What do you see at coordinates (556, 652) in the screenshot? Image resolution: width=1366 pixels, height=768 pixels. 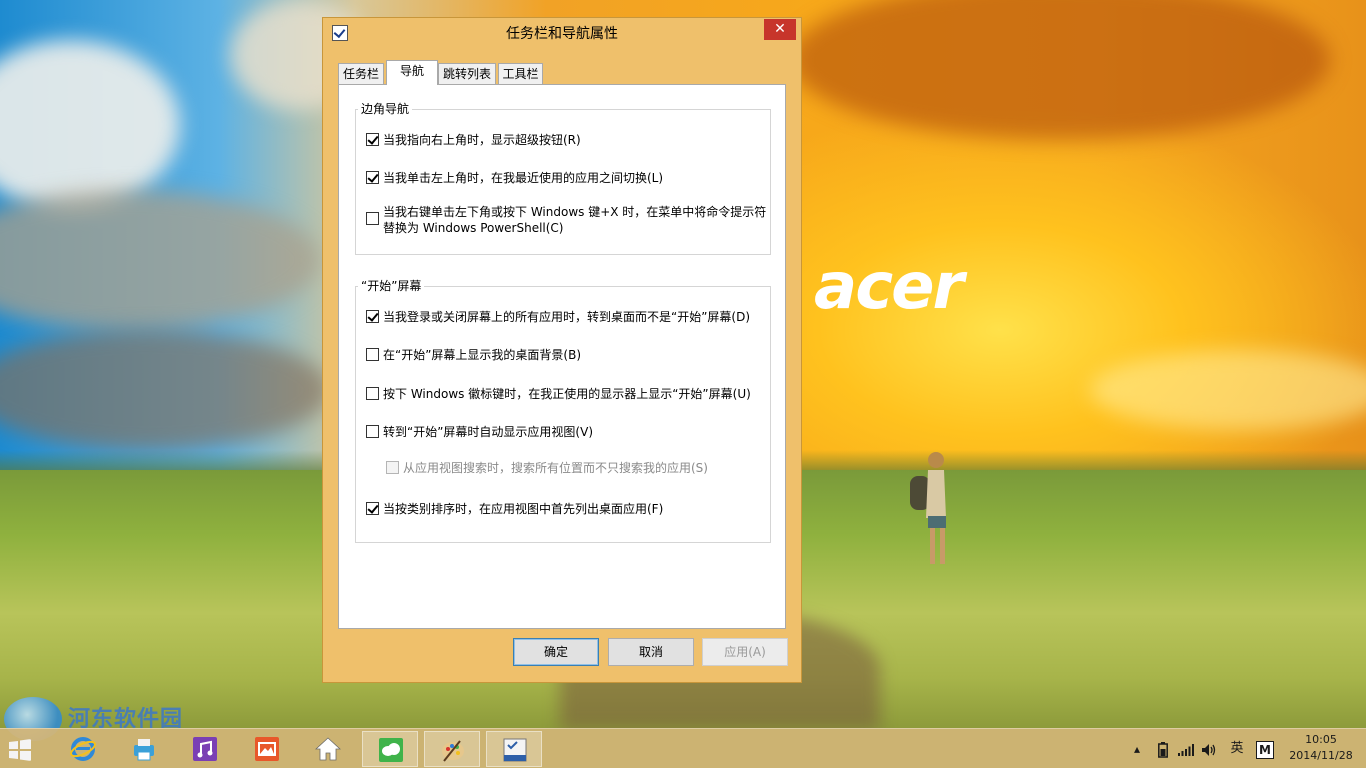 I see `ok-button: 确定` at bounding box center [556, 652].